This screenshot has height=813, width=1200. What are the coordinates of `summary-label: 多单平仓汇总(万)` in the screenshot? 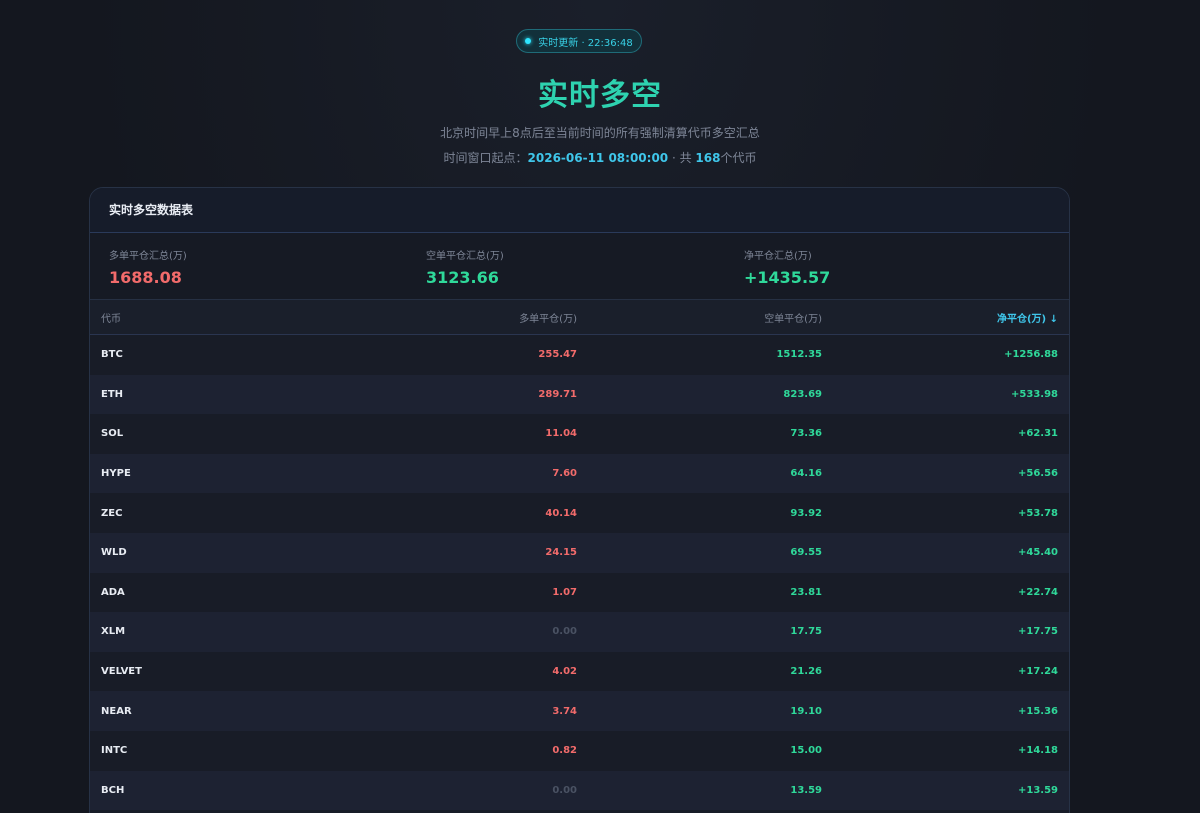 It's located at (148, 256).